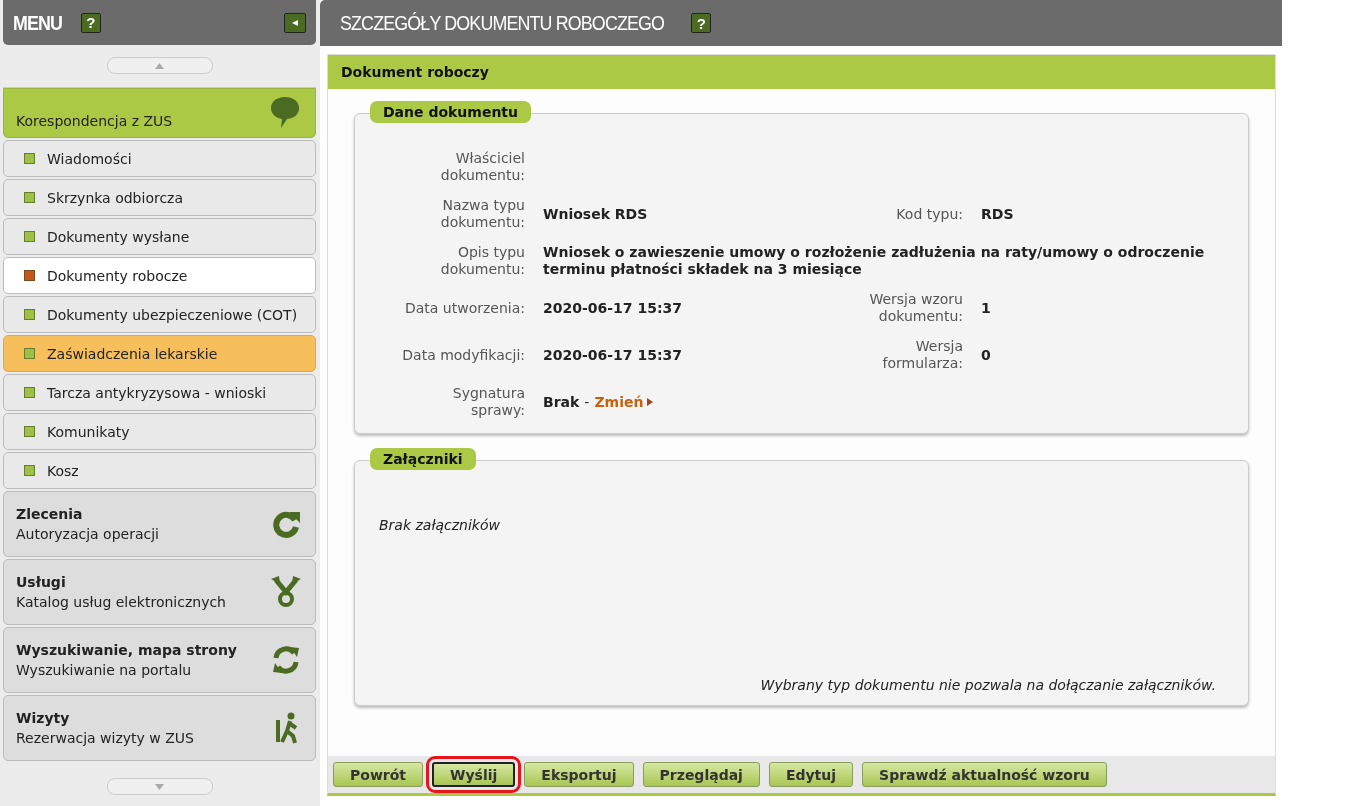 Image resolution: width=1363 pixels, height=806 pixels. Describe the element at coordinates (464, 308) in the screenshot. I see `field-label: Data utworzenia:` at that location.